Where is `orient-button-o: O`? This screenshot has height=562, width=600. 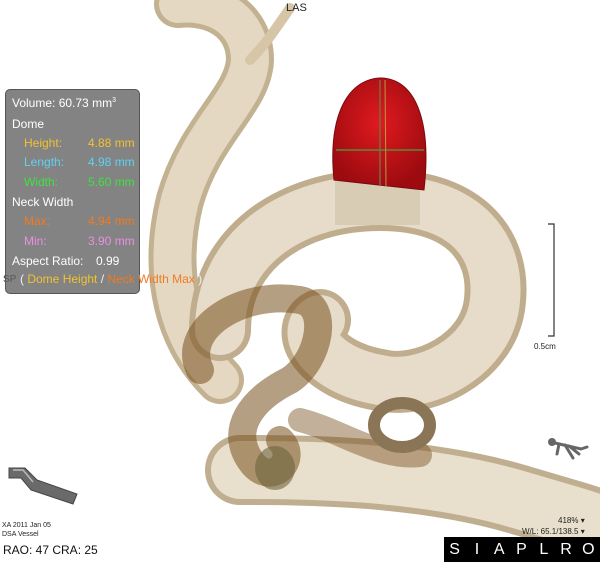
orient-button-o: O is located at coordinates (589, 549).